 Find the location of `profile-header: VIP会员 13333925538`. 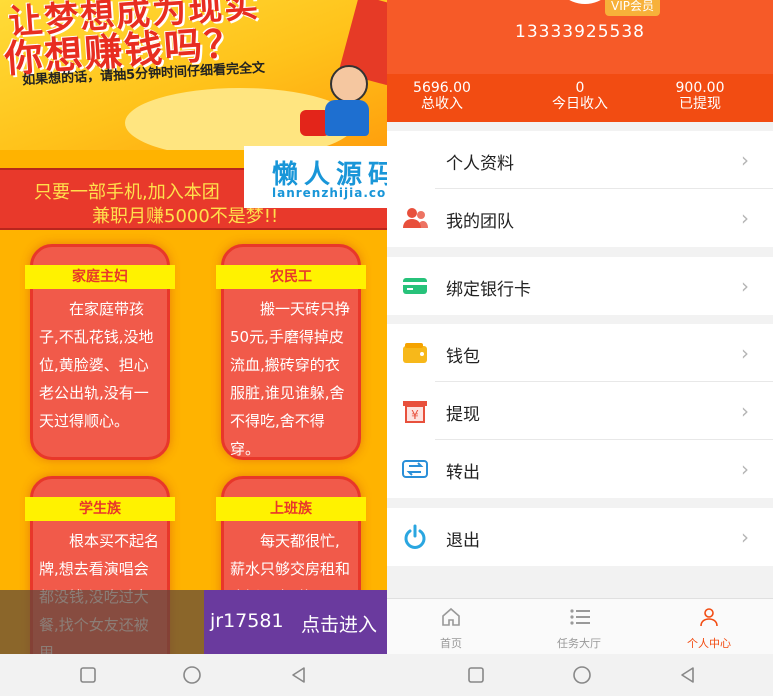

profile-header: VIP会员 13333925538 is located at coordinates (580, 37).